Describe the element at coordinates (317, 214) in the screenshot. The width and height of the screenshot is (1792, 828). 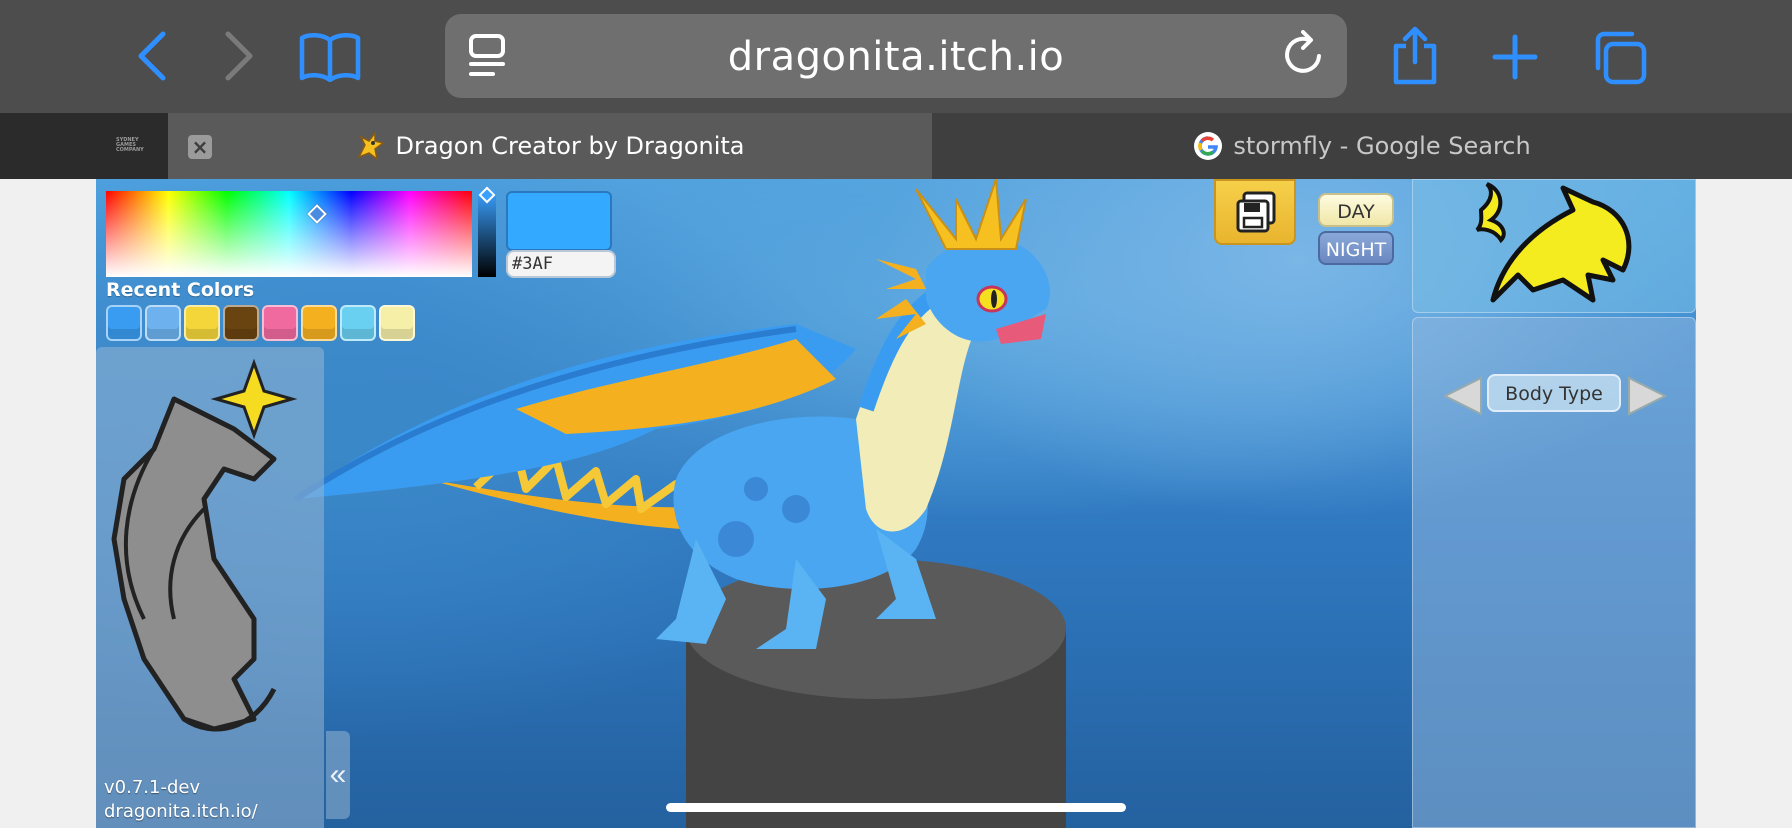
I see `spectrum-handle` at that location.